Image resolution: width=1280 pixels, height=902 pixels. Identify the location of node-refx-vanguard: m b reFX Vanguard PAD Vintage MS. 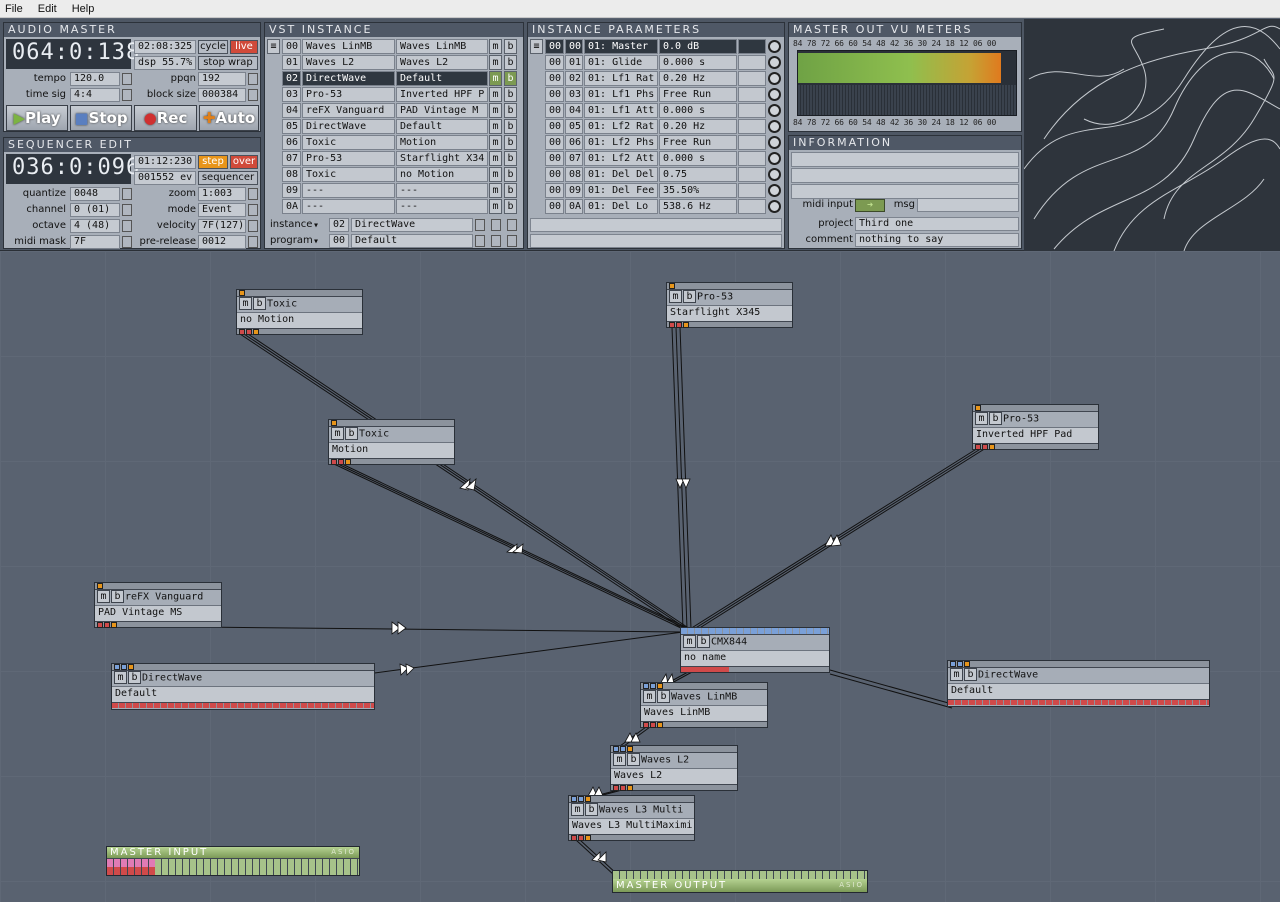
(158, 605).